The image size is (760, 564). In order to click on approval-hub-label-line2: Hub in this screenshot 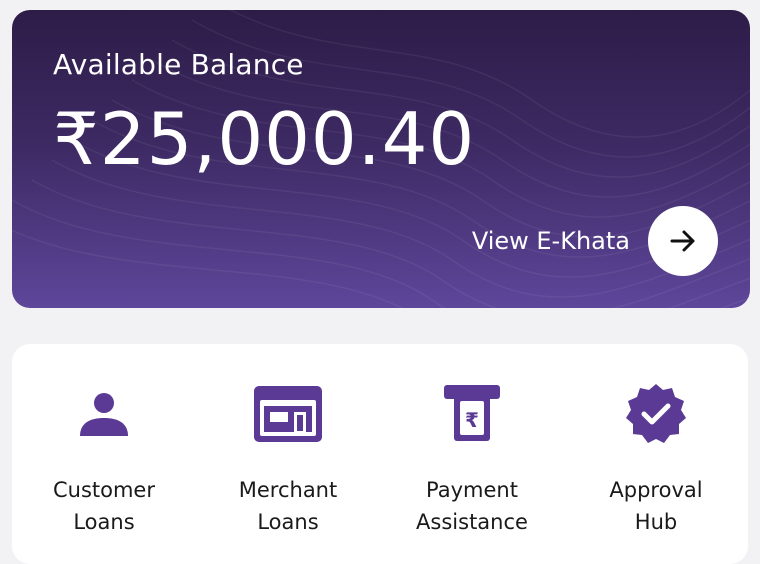, I will do `click(656, 522)`.